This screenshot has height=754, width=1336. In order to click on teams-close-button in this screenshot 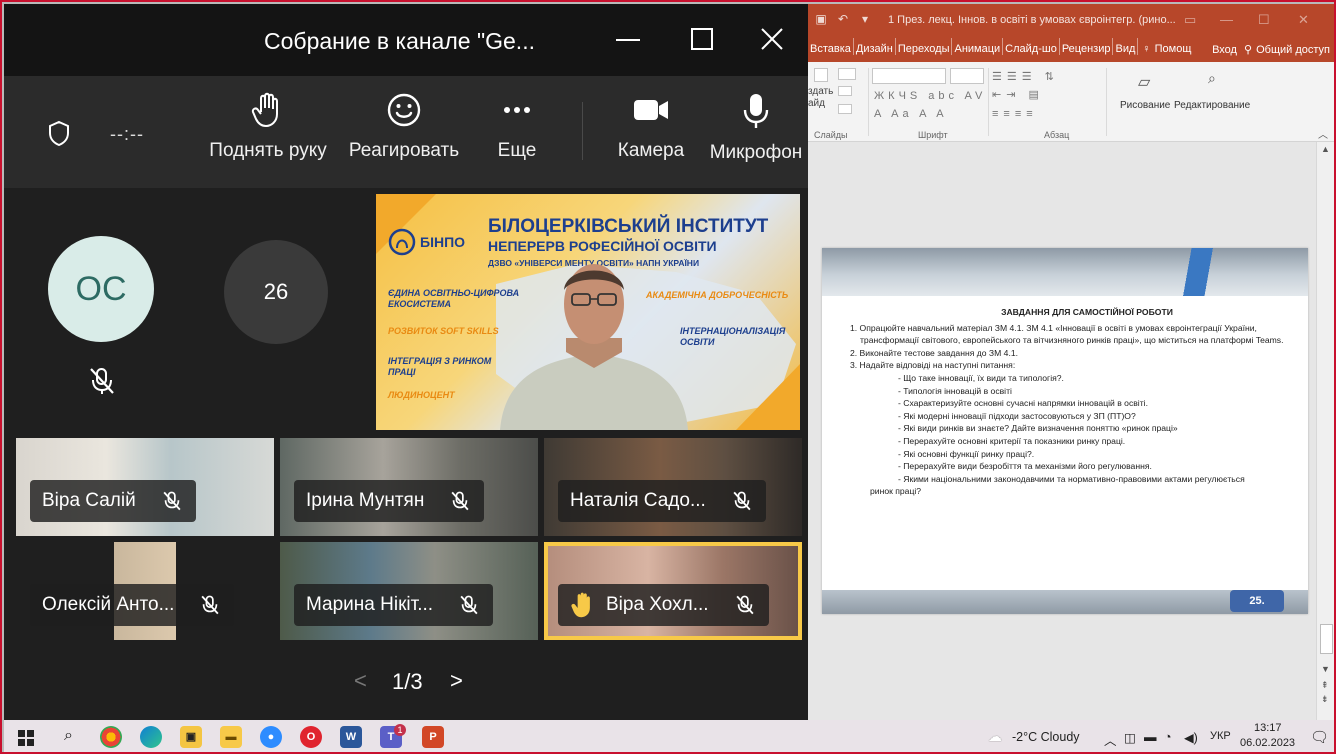, I will do `click(772, 40)`.